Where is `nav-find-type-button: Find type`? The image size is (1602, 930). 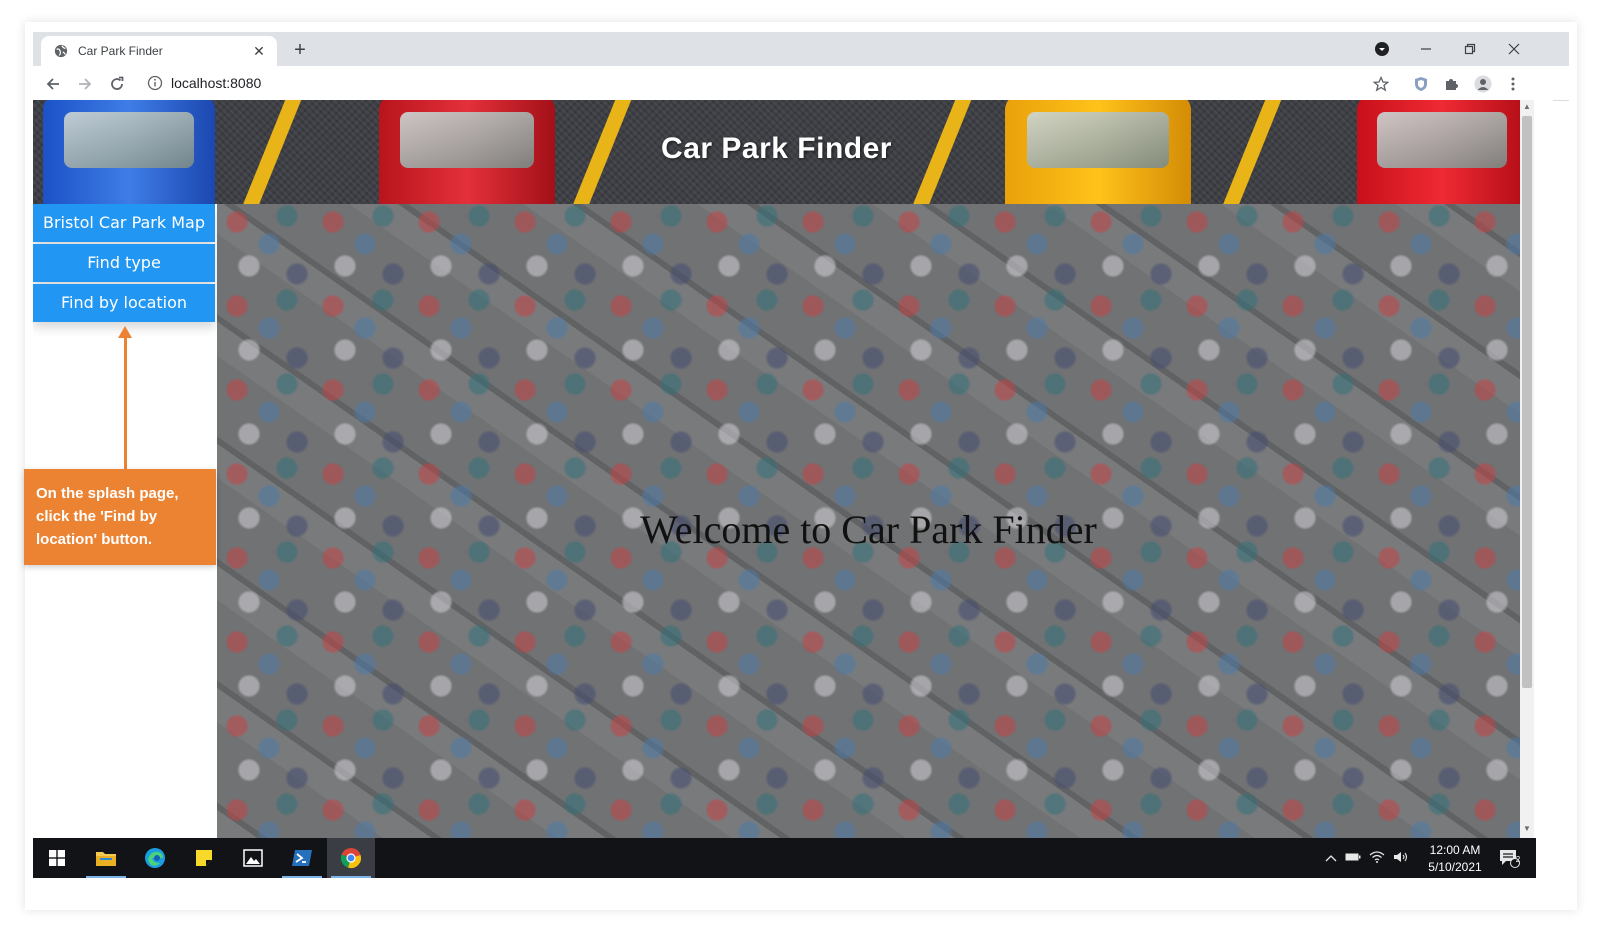
nav-find-type-button: Find type is located at coordinates (124, 263).